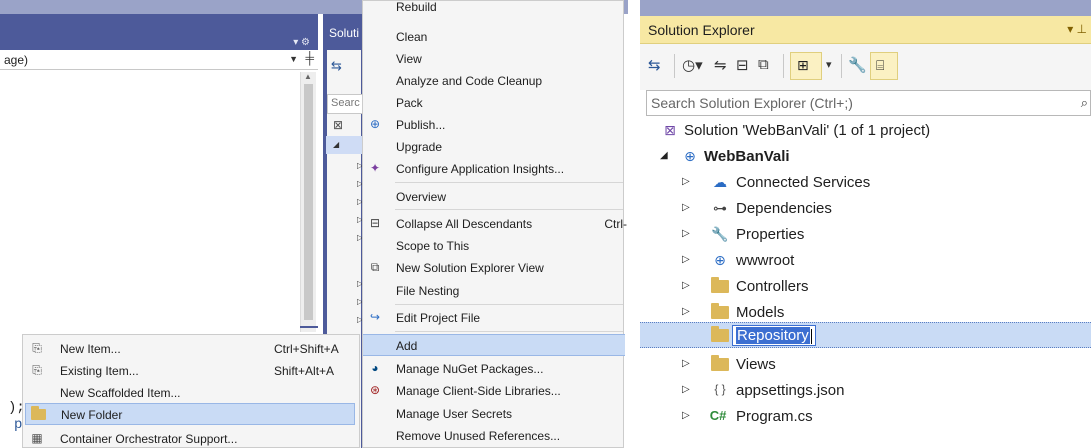 The width and height of the screenshot is (1091, 448). I want to click on pin-icon: ▾ ⊥, so click(1077, 29).